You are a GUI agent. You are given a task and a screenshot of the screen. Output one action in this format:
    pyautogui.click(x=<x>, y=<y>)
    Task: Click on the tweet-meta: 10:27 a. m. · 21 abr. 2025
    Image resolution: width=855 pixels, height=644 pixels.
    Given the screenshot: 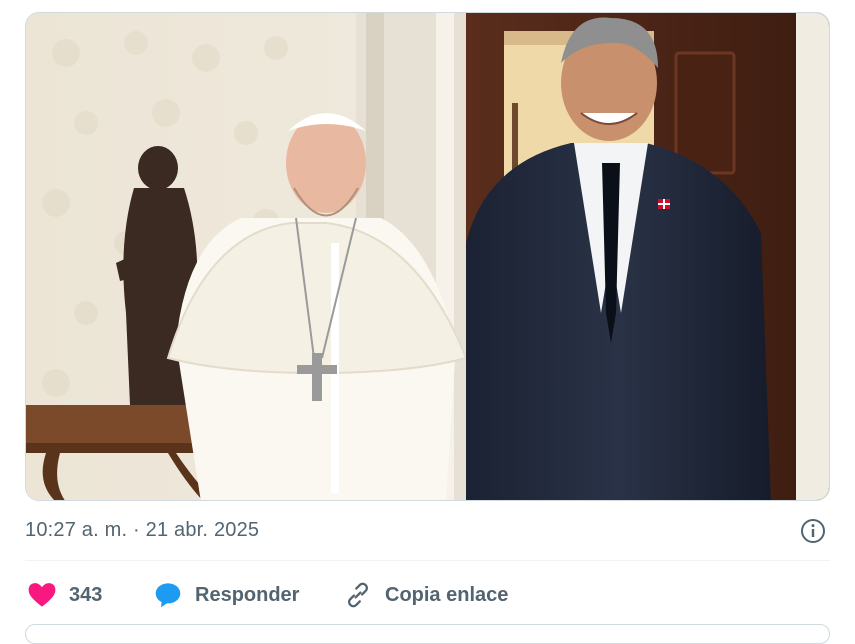 What is the action you would take?
    pyautogui.click(x=427, y=531)
    